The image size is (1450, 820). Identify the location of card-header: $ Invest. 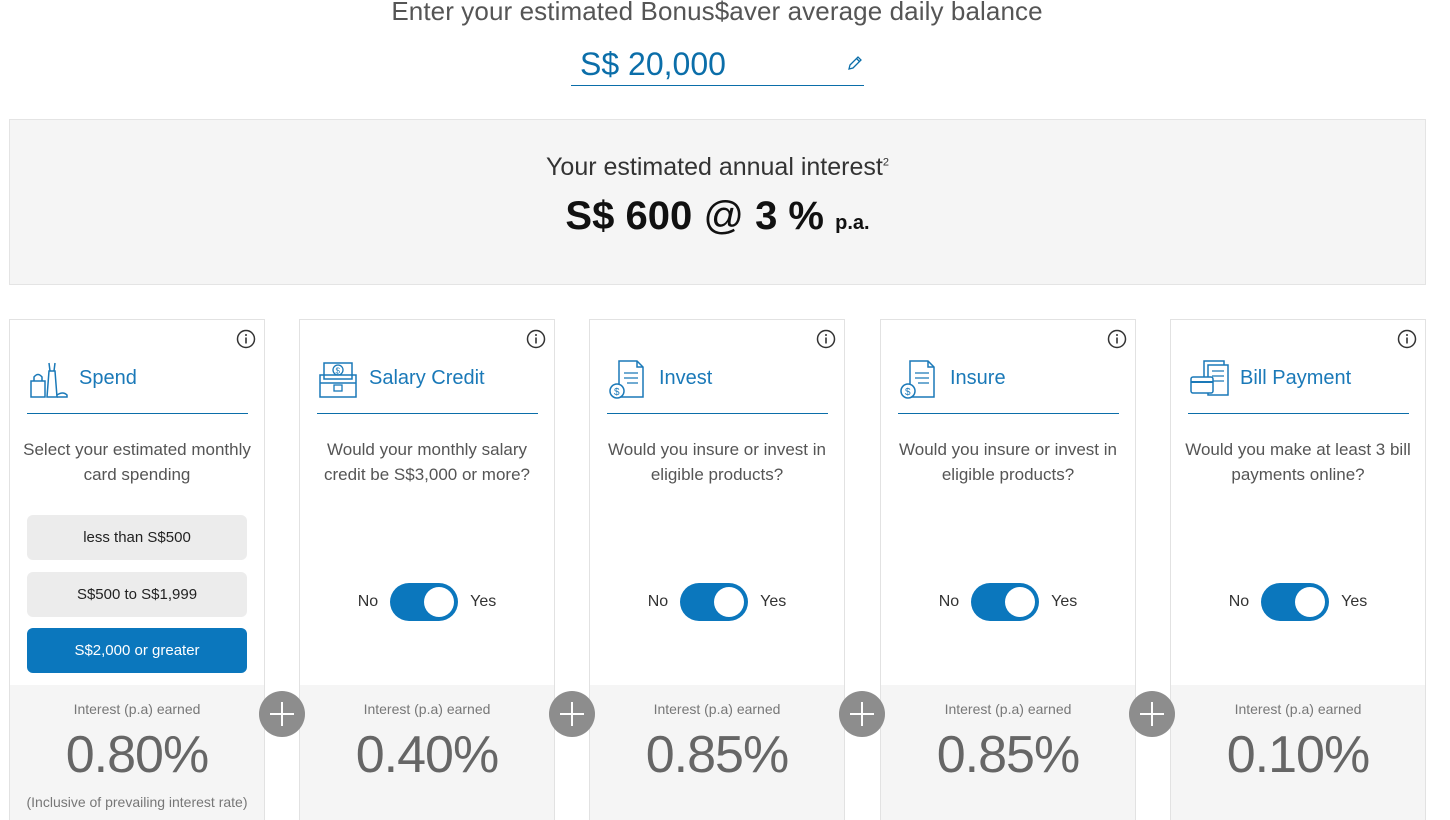
(717, 379).